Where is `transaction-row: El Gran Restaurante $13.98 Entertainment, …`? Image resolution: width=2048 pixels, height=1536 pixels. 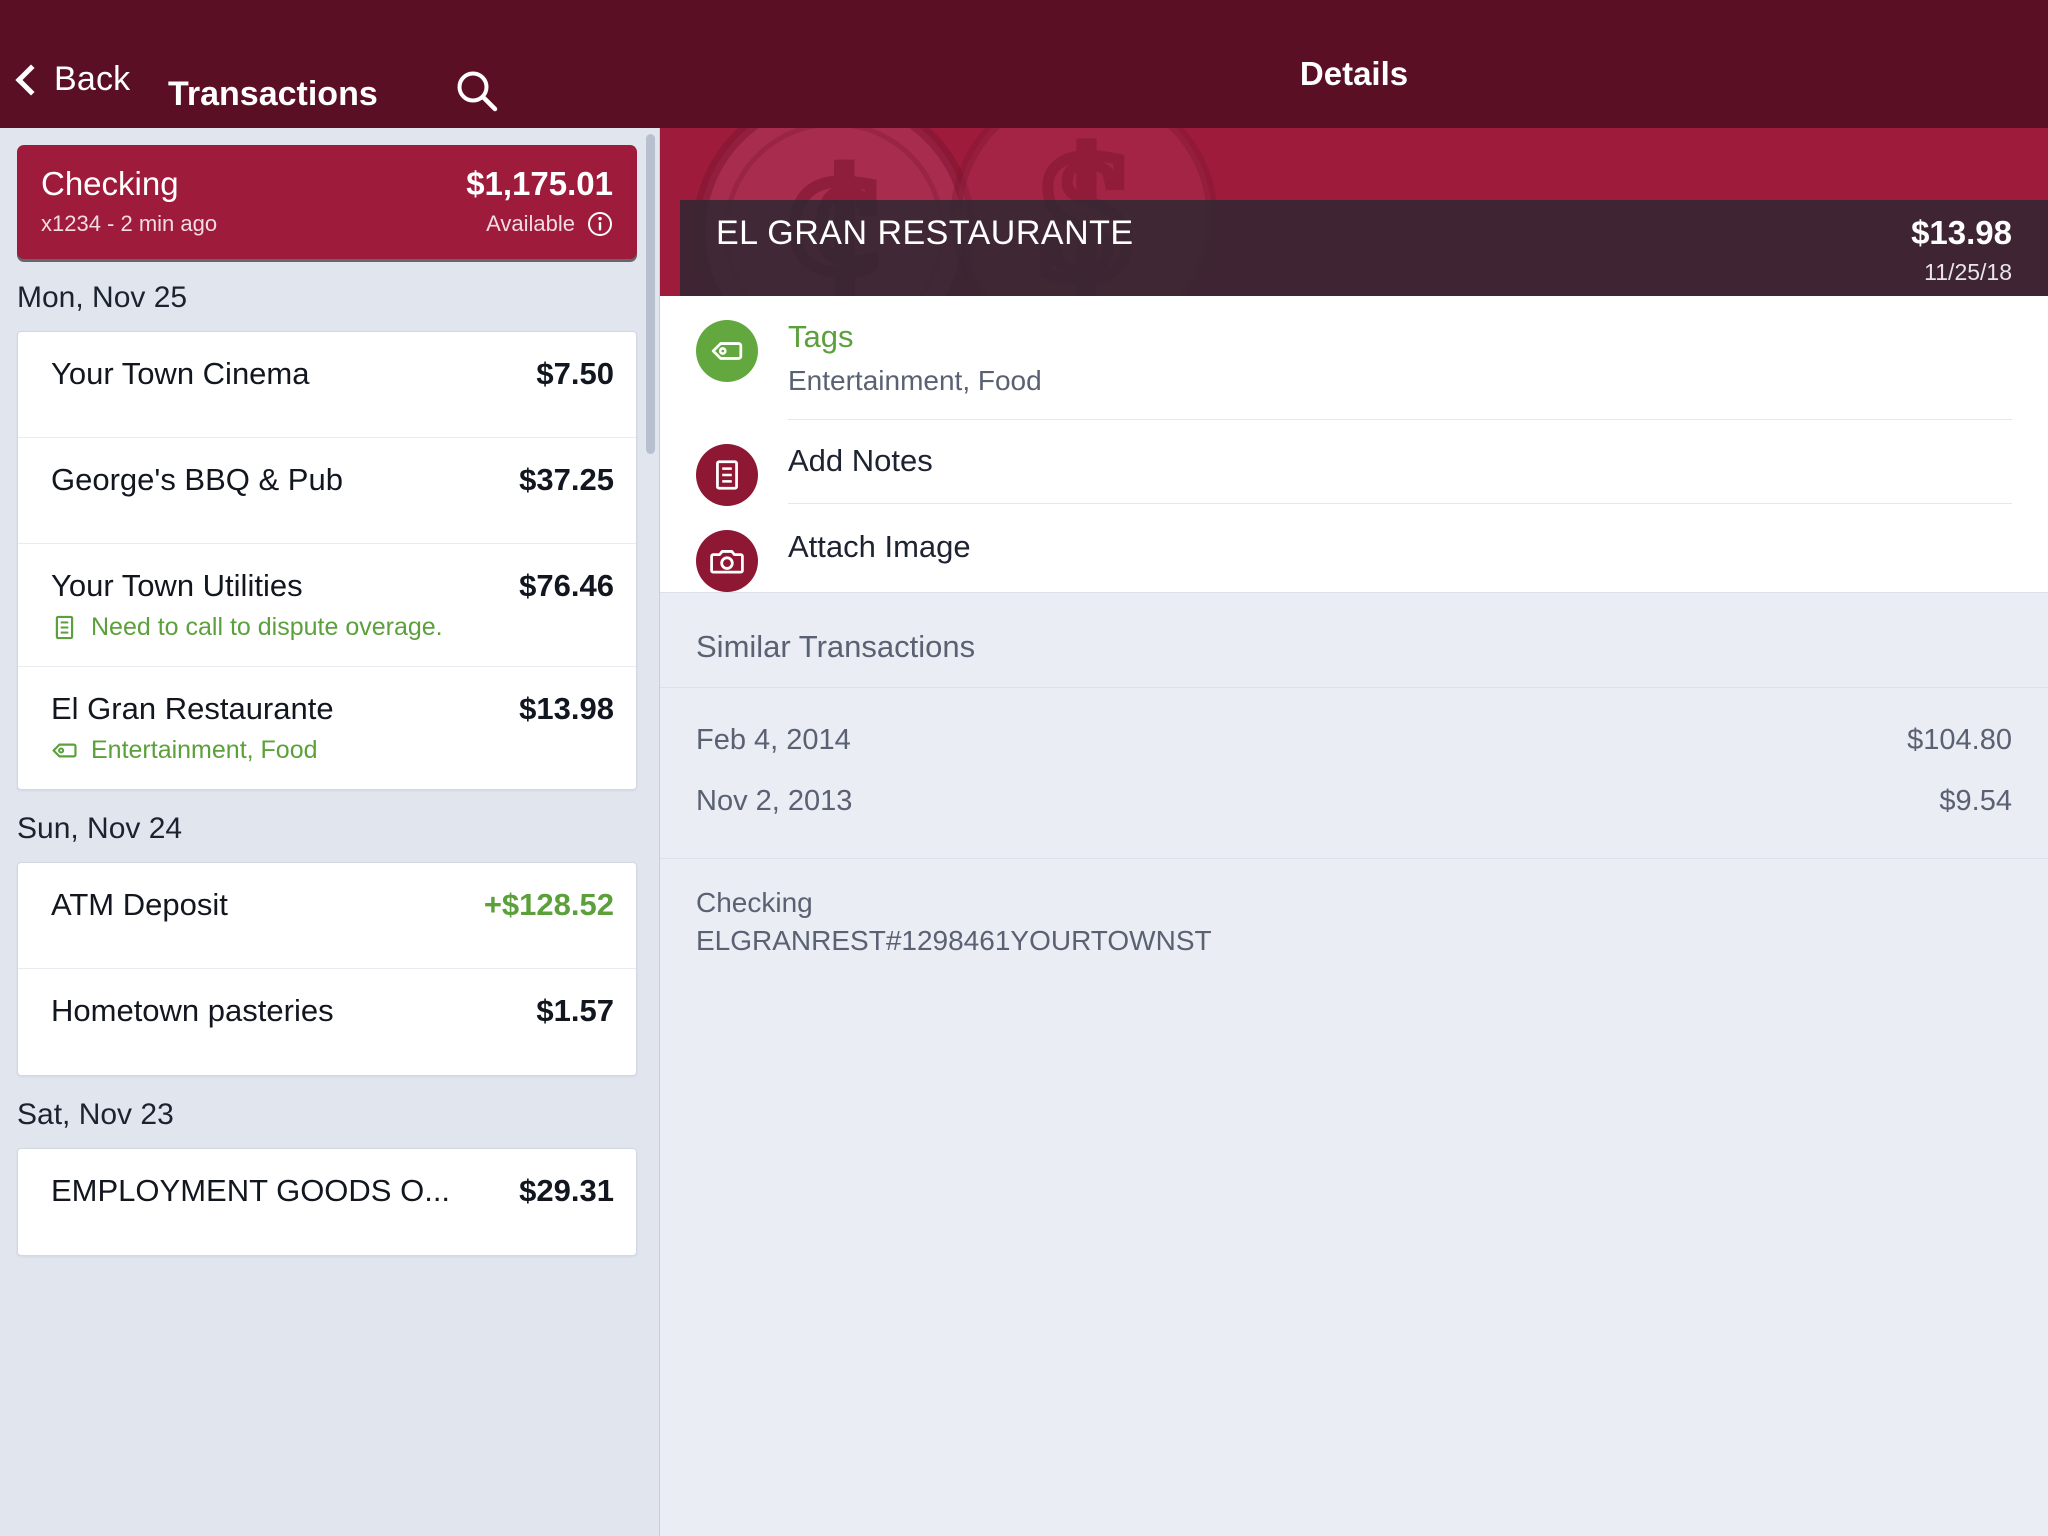
transaction-row: El Gran Restaurante $13.98 Entertainment, … is located at coordinates (327, 728).